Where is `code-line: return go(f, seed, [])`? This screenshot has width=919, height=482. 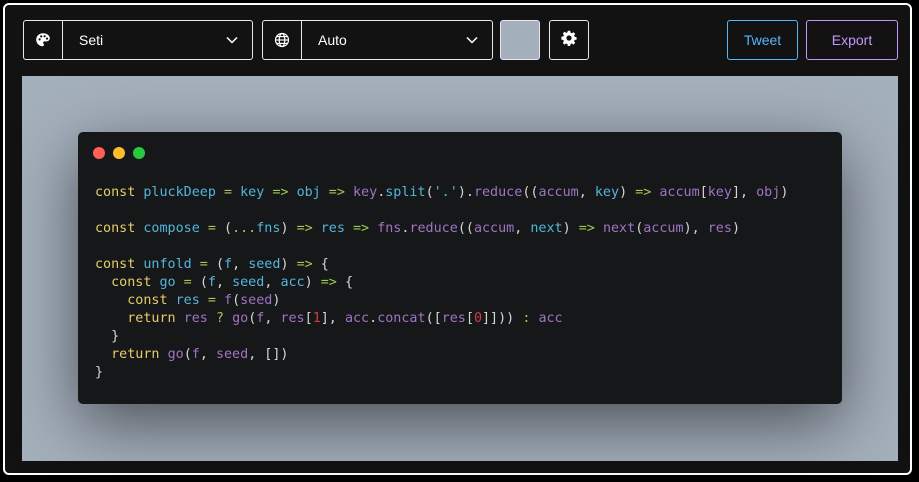
code-line: return go(f, seed, []) is located at coordinates (441, 355).